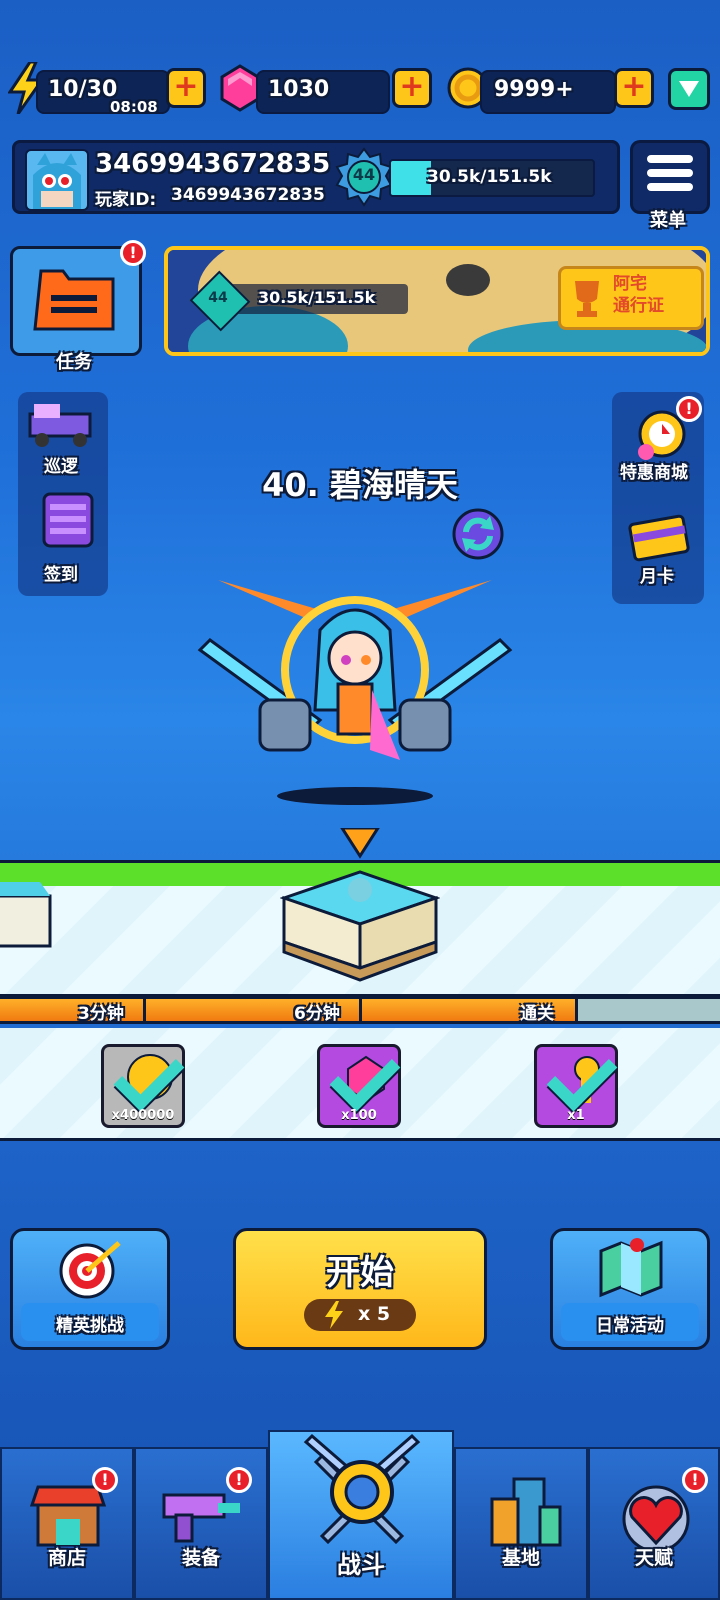  I want to click on pass-banner: 44 30.5k/151.5k 阿宅 通行证, so click(437, 301).